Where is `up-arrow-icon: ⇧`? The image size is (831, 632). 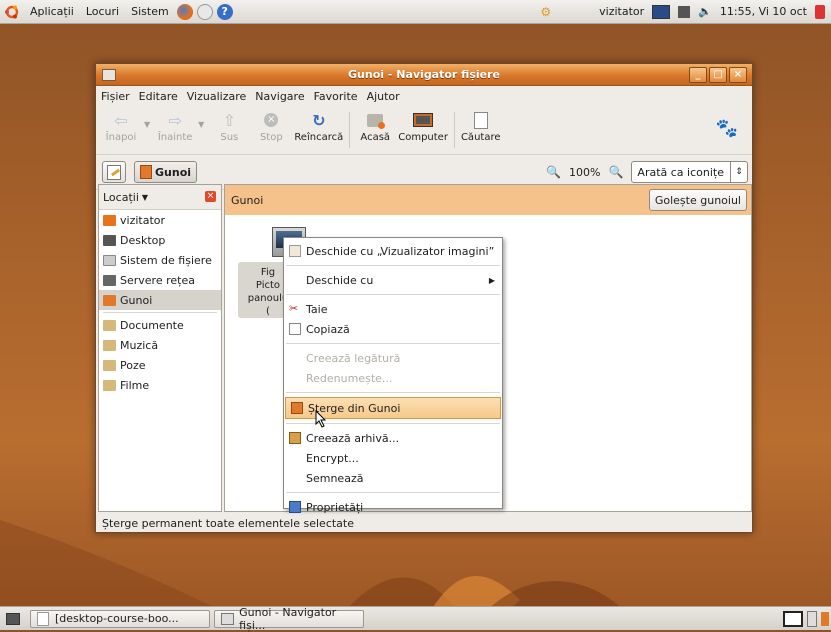
up-arrow-icon: ⇧ is located at coordinates (229, 120).